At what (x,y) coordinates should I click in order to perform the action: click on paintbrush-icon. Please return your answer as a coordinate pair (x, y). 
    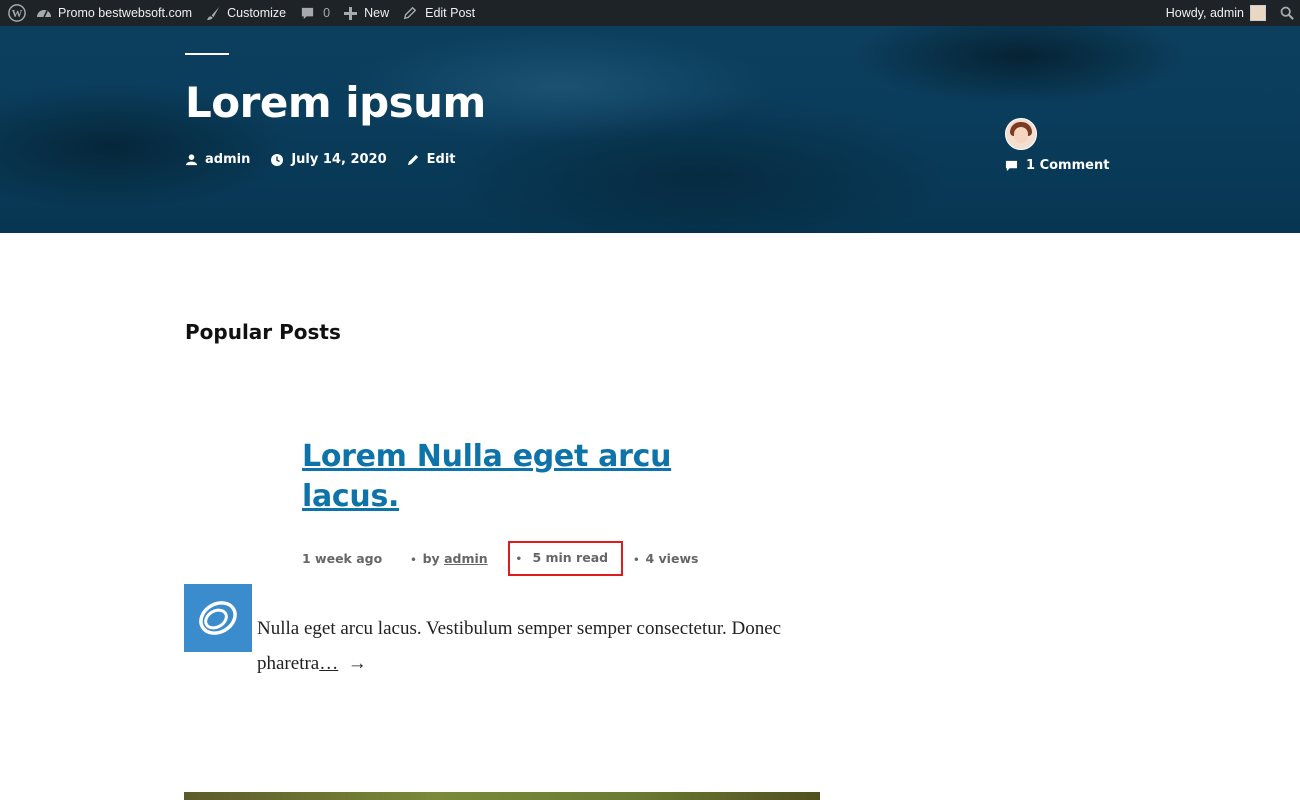
    Looking at the image, I should click on (213, 13).